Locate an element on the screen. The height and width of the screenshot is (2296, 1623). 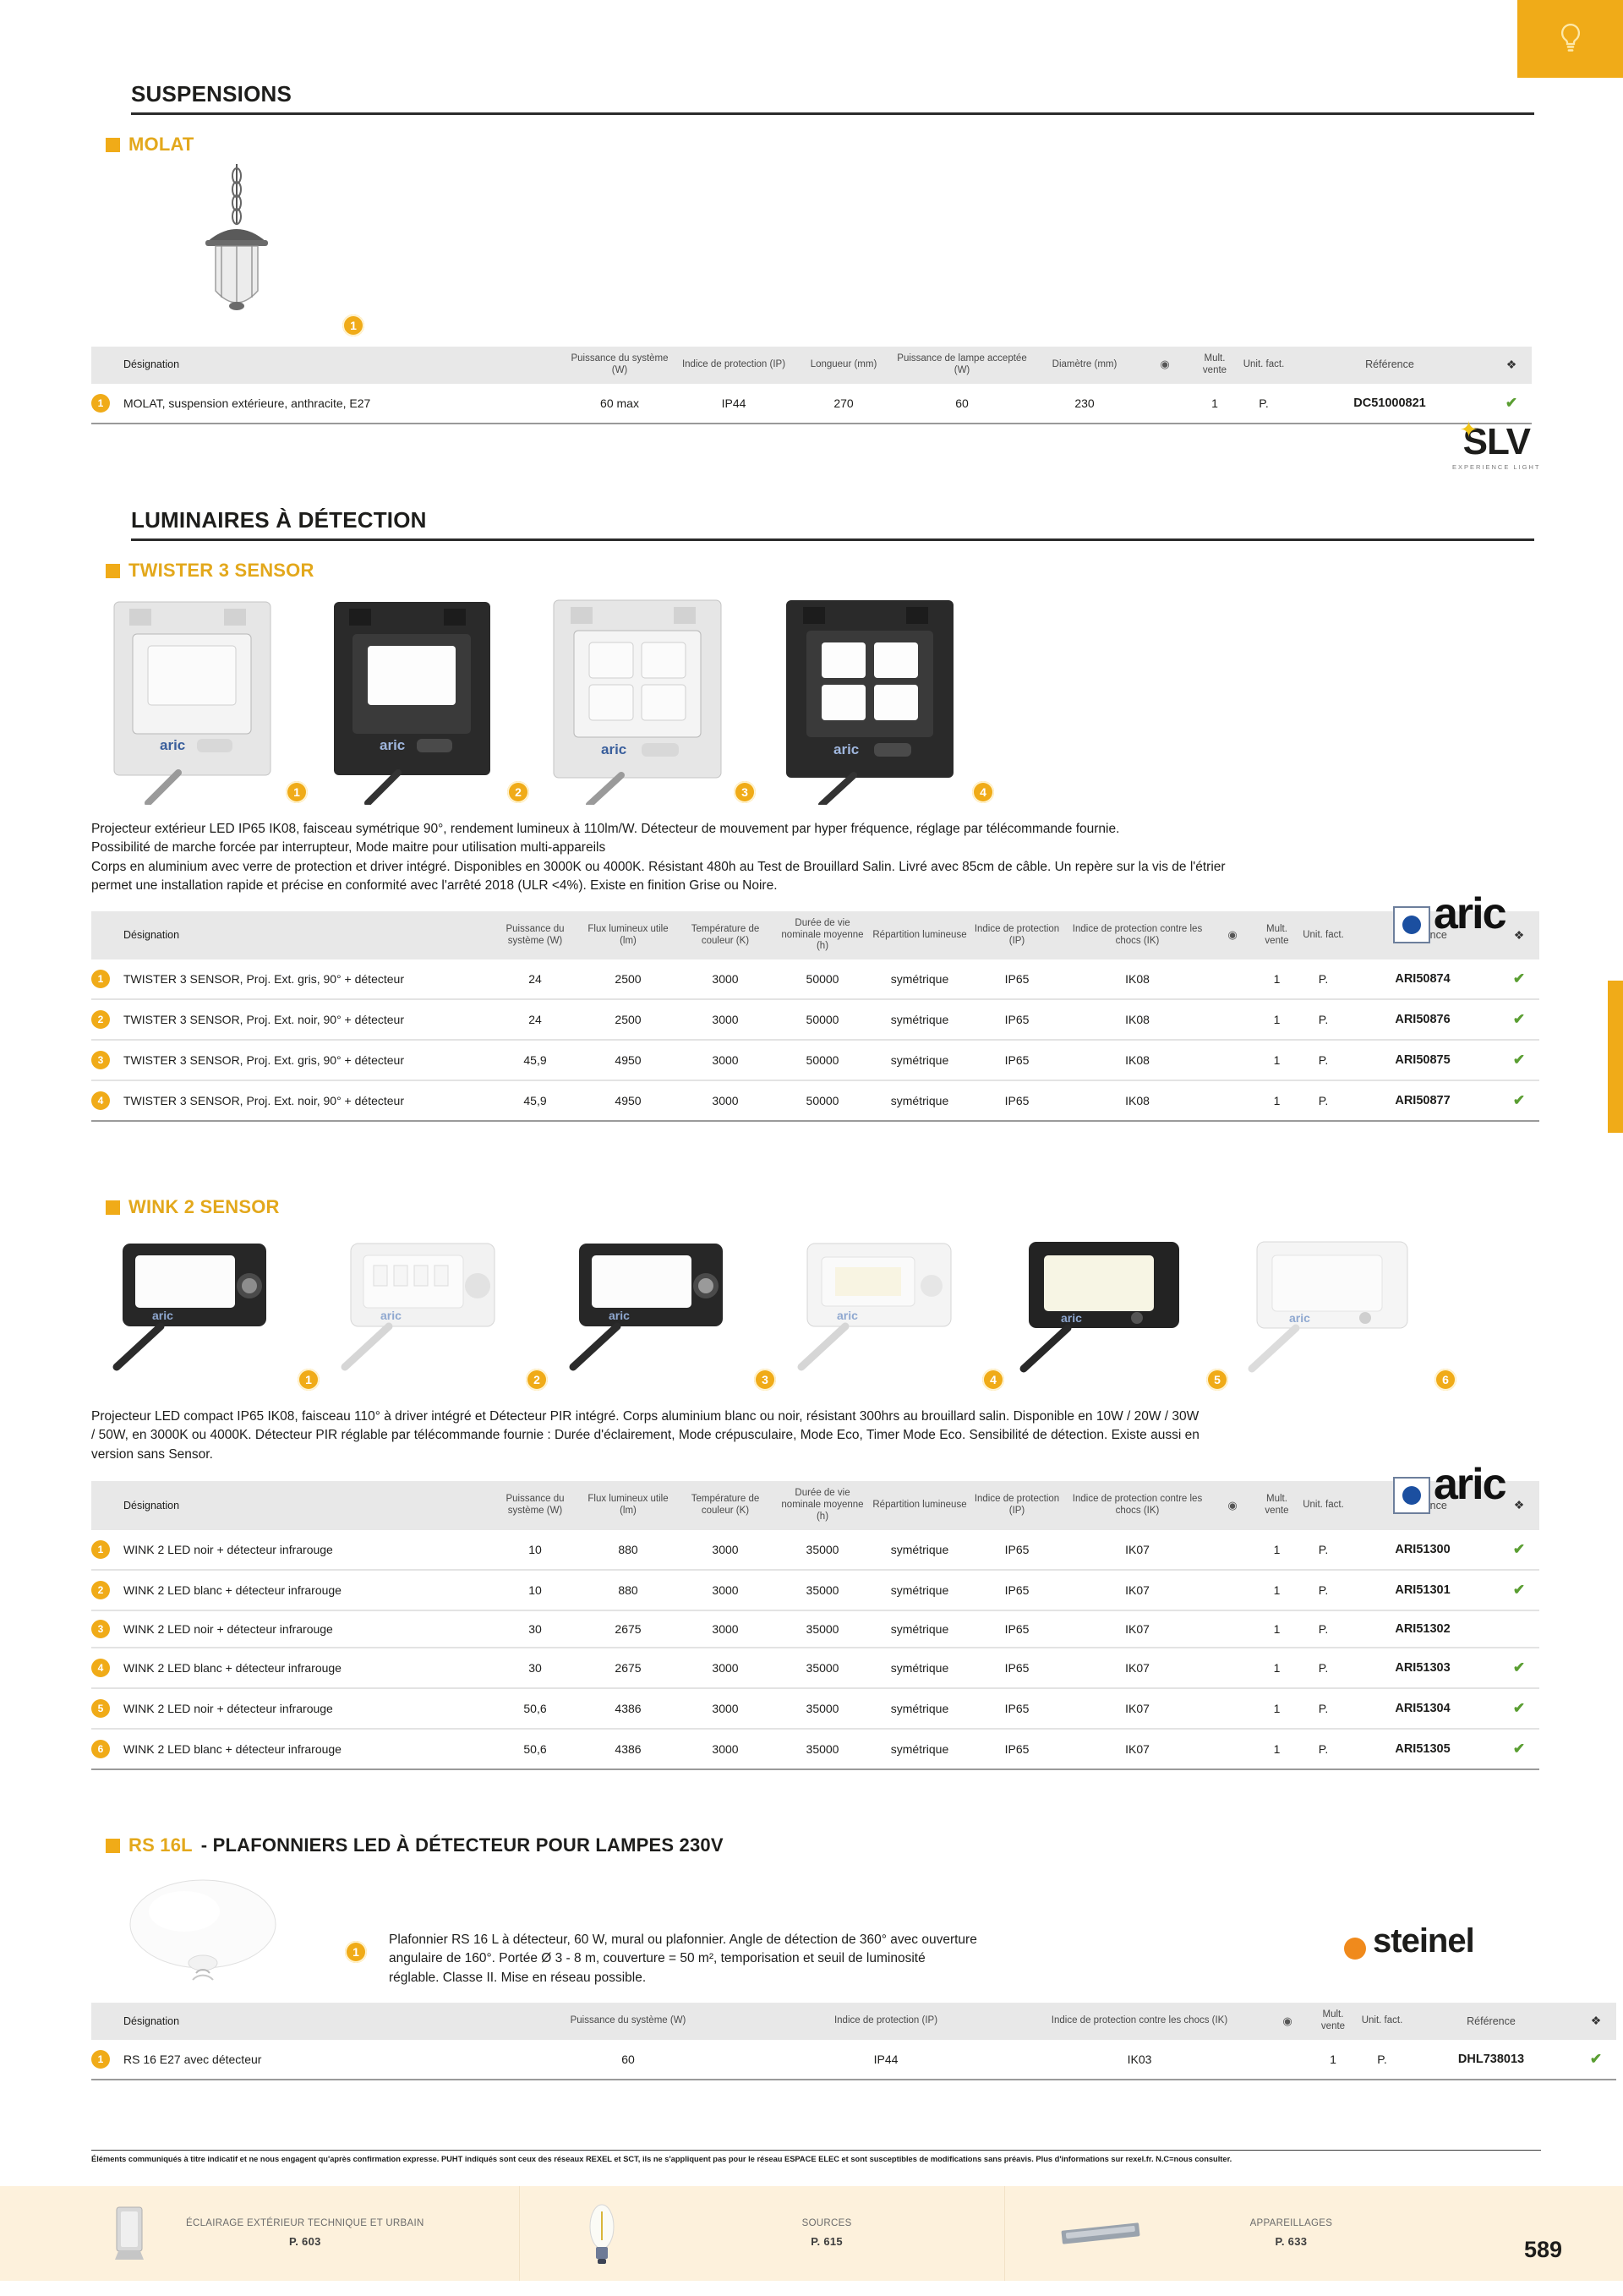
designation-text: WINK 2 LED noir + détecteur infrarouge is located at coordinates (228, 1628).